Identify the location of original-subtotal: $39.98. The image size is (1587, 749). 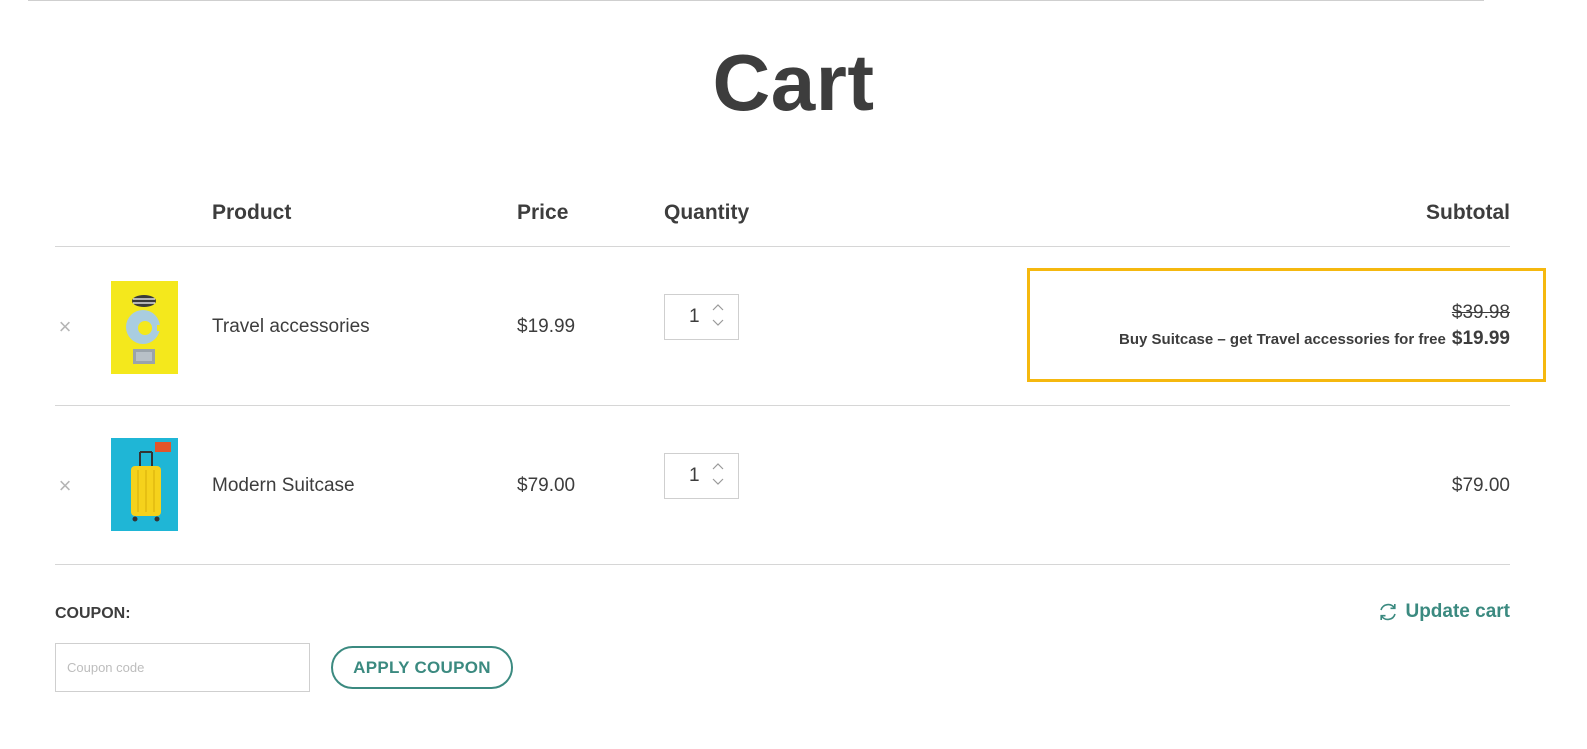
(1480, 312).